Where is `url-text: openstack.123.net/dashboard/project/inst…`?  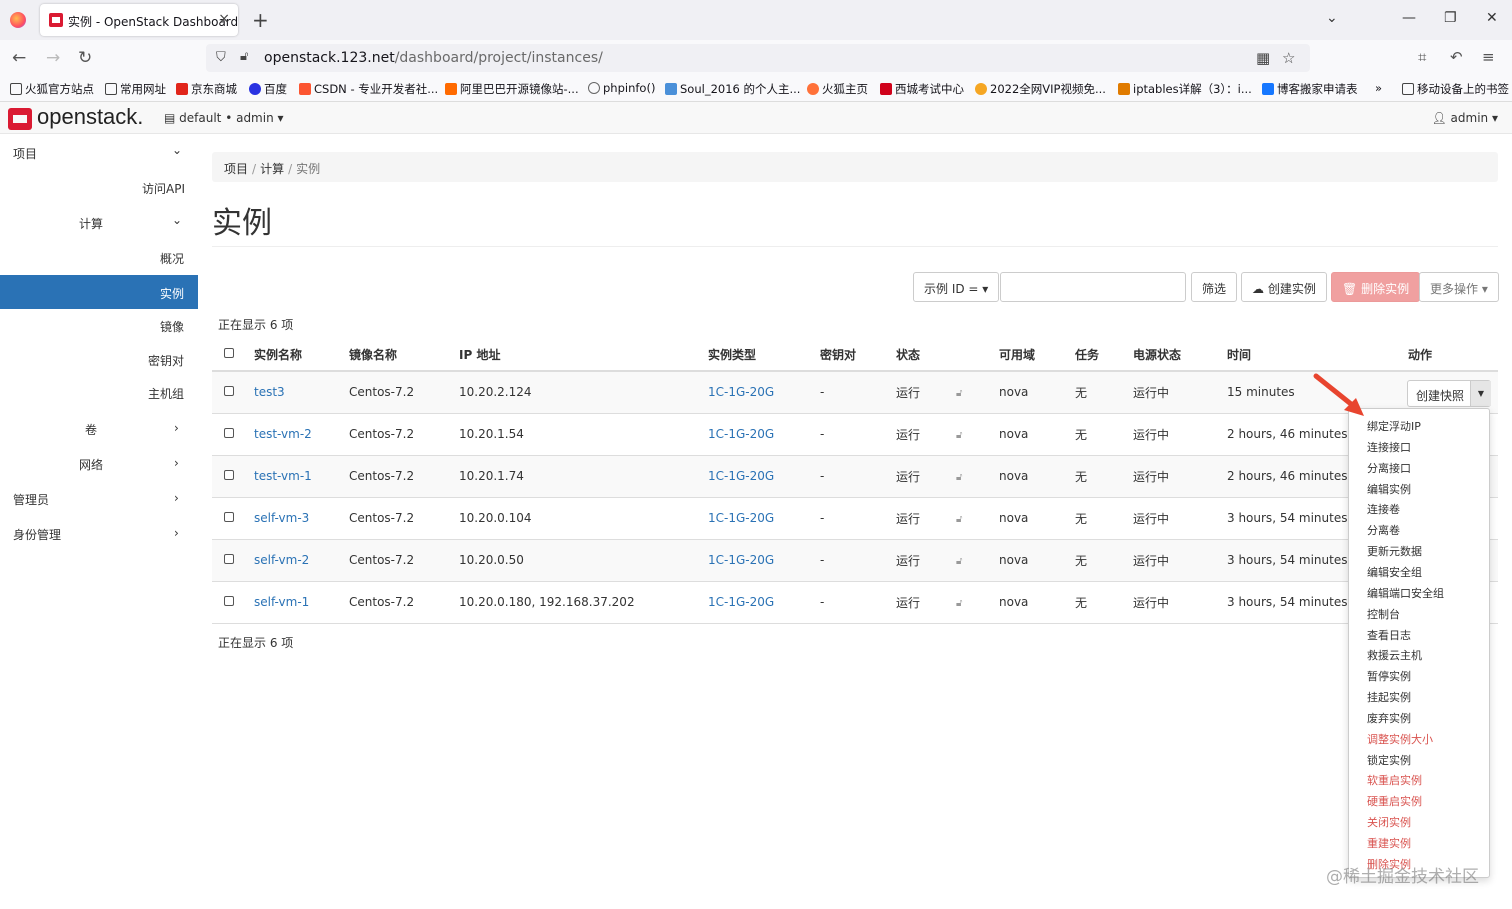
url-text: openstack.123.net/dashboard/project/inst… is located at coordinates (433, 58).